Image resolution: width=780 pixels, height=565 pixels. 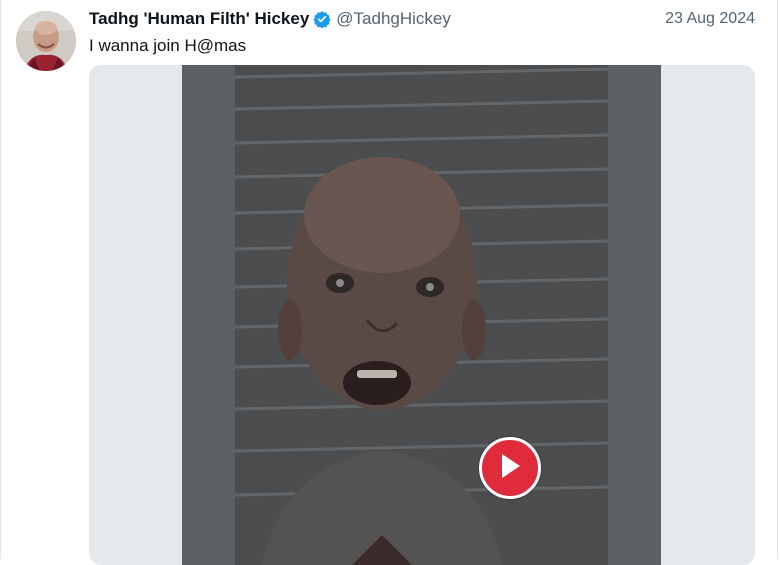 What do you see at coordinates (393, 19) in the screenshot?
I see `author-handle: @TadhgHickey` at bounding box center [393, 19].